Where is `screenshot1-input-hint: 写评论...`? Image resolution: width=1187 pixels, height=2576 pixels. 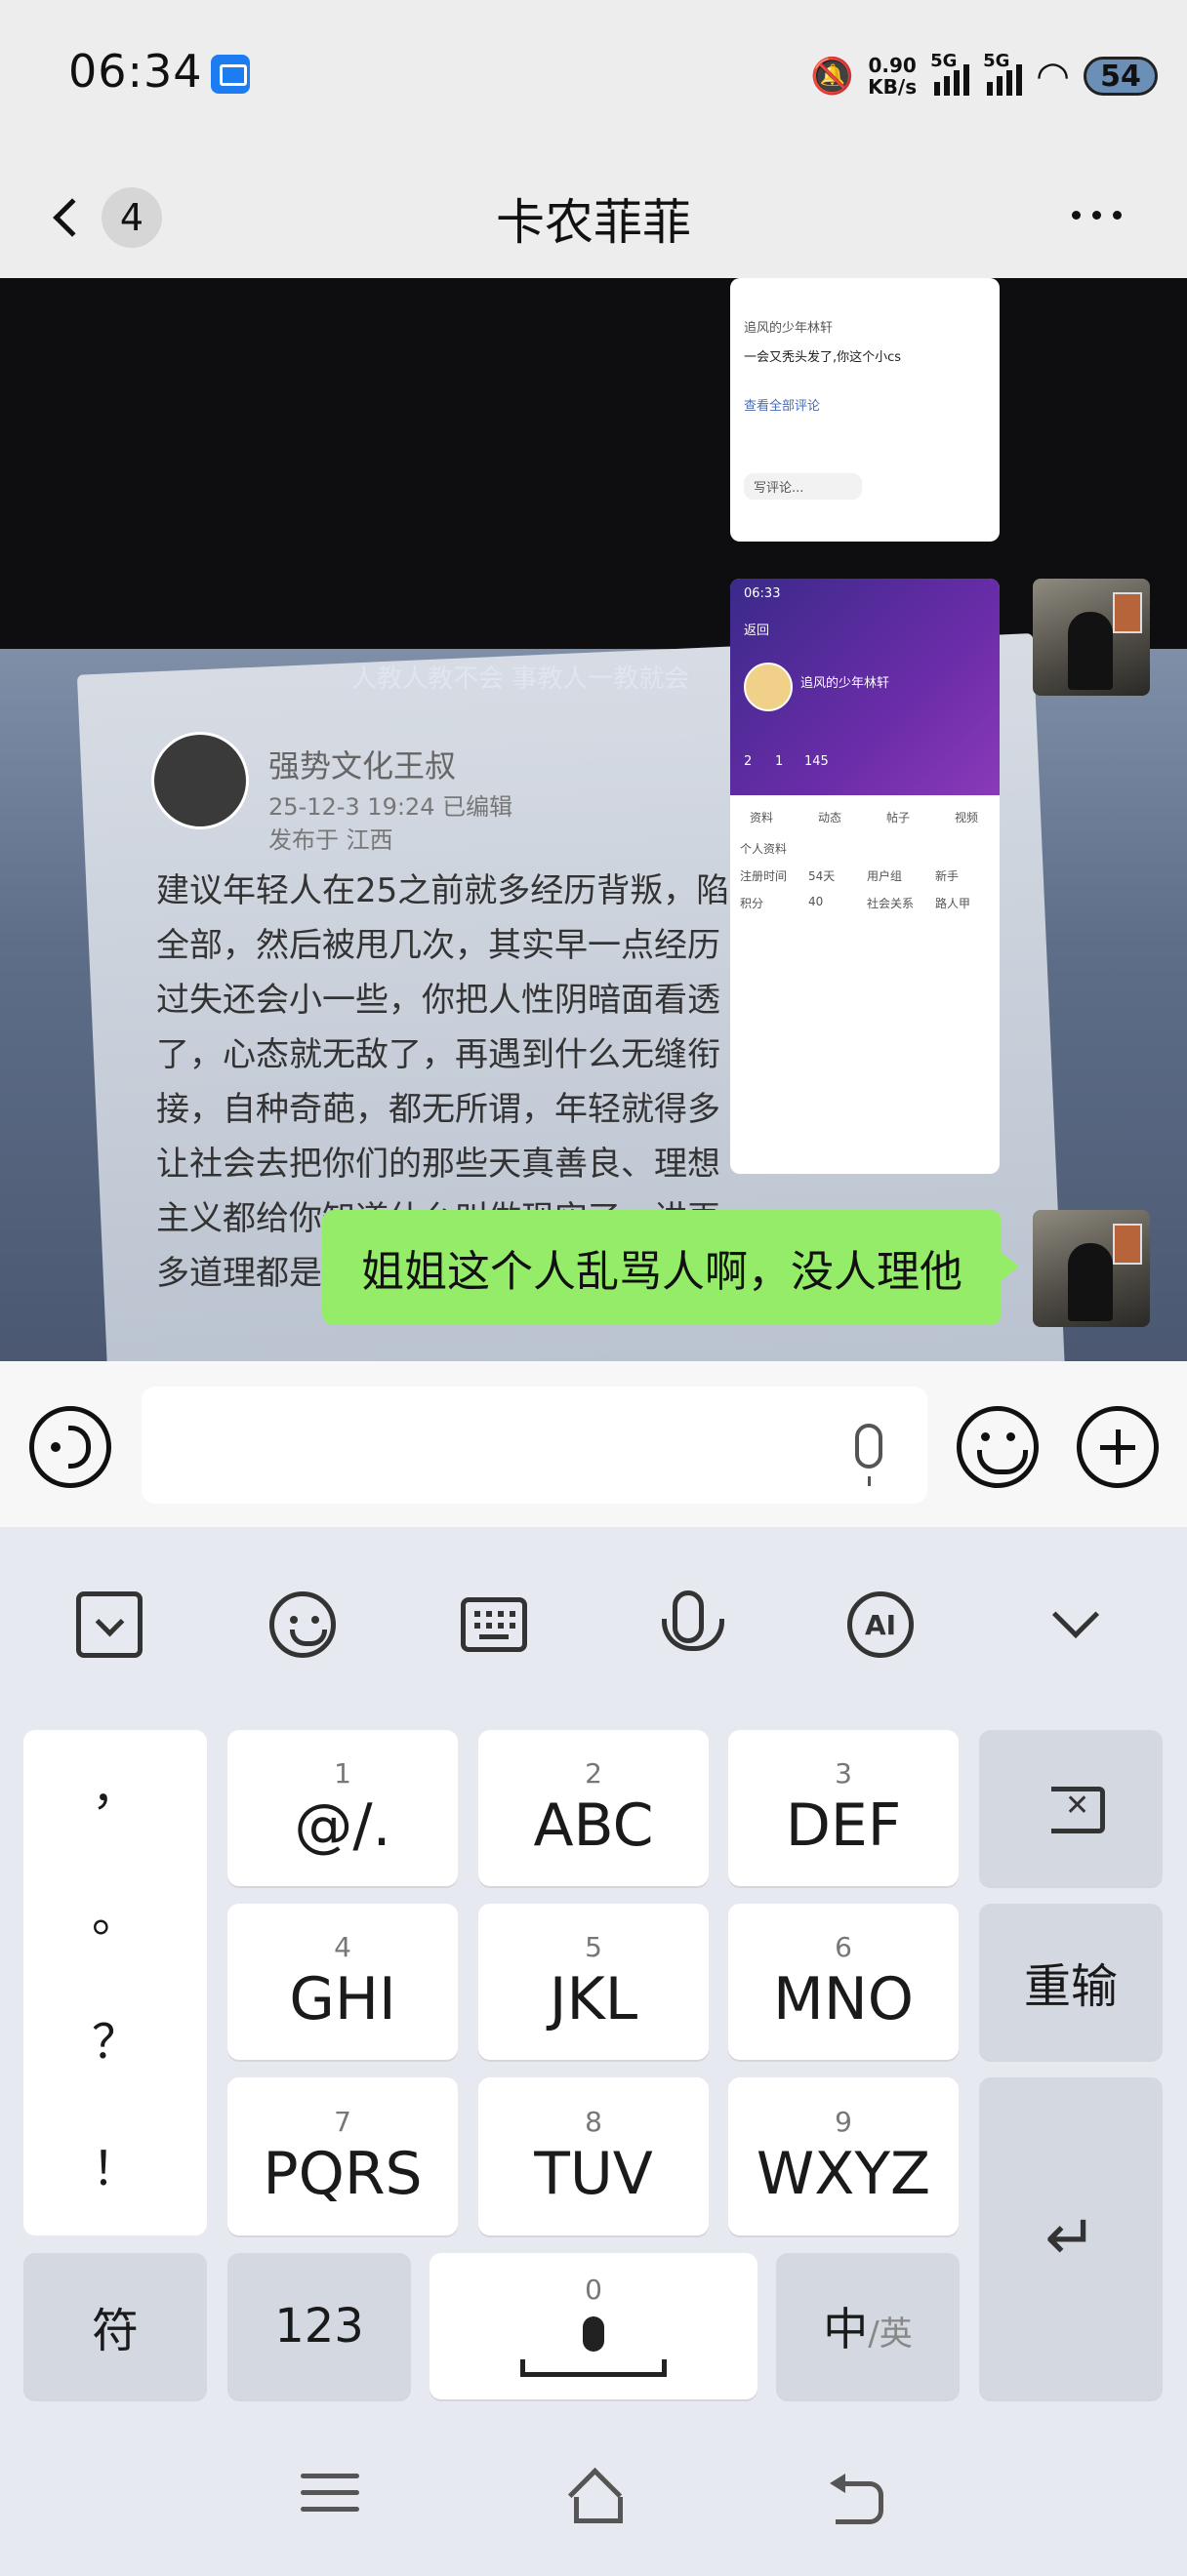 screenshot1-input-hint: 写评论... is located at coordinates (803, 486).